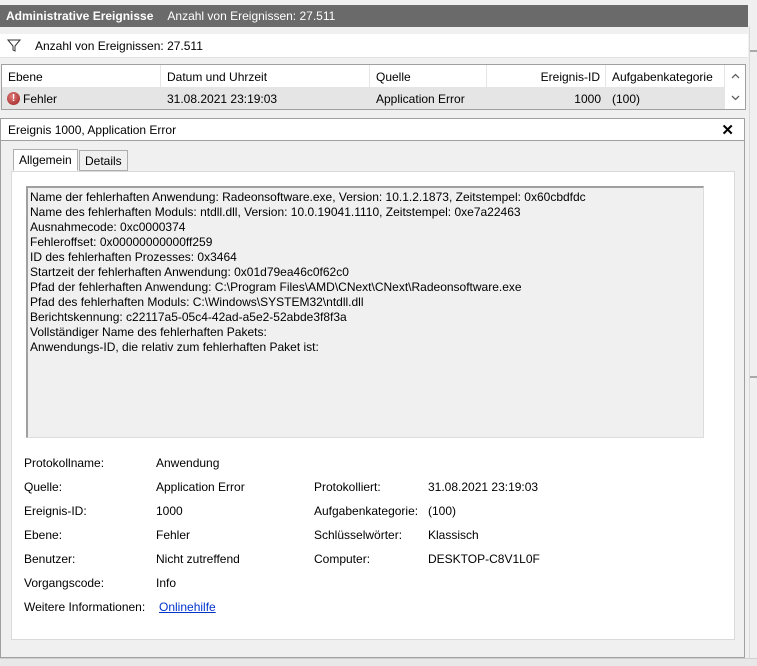 The width and height of the screenshot is (757, 666). I want to click on outer-scrollbar, so click(753, 346).